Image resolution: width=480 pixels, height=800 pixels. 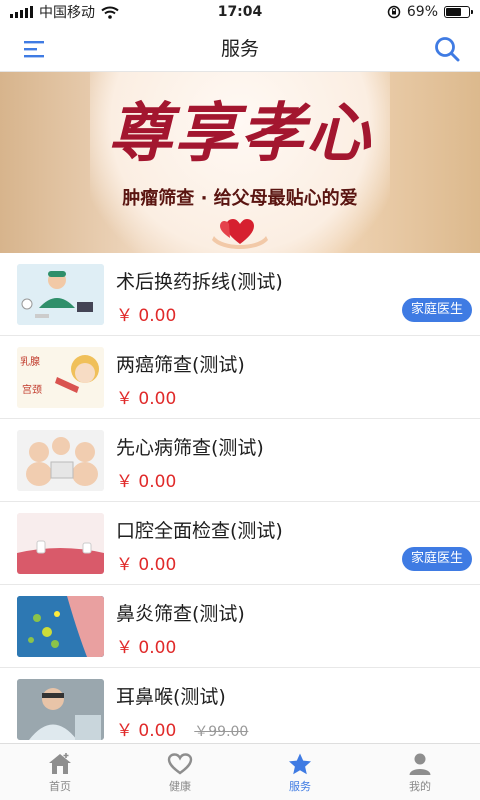 What do you see at coordinates (240, 12) in the screenshot?
I see `status-bar: 中国移动 17:04 69%` at bounding box center [240, 12].